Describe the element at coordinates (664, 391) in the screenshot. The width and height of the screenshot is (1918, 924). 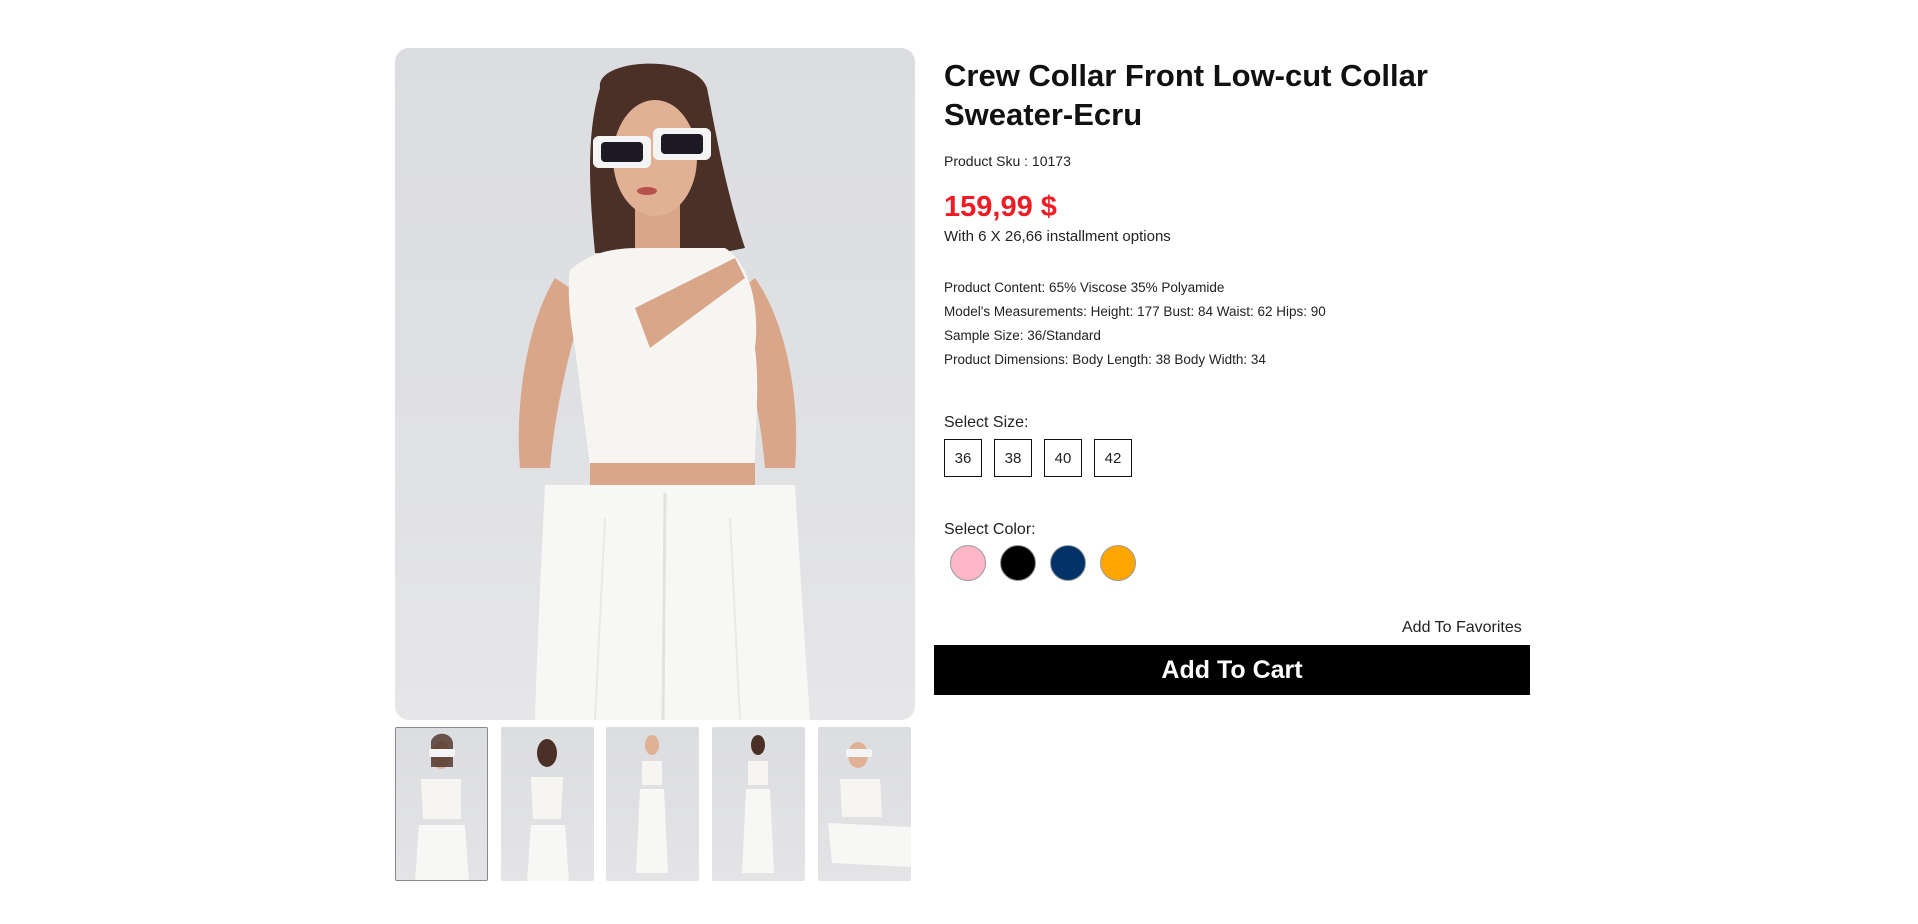
I see `model-photo` at that location.